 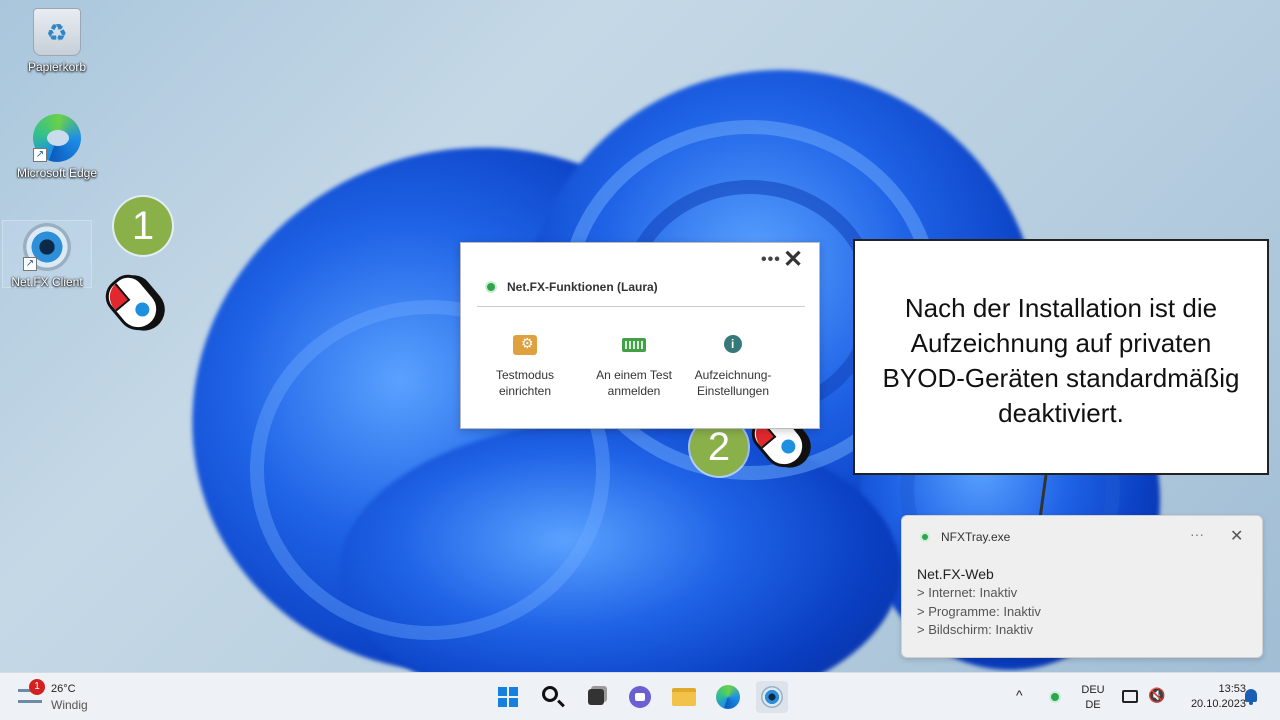 What do you see at coordinates (733, 344) in the screenshot?
I see `info-icon` at bounding box center [733, 344].